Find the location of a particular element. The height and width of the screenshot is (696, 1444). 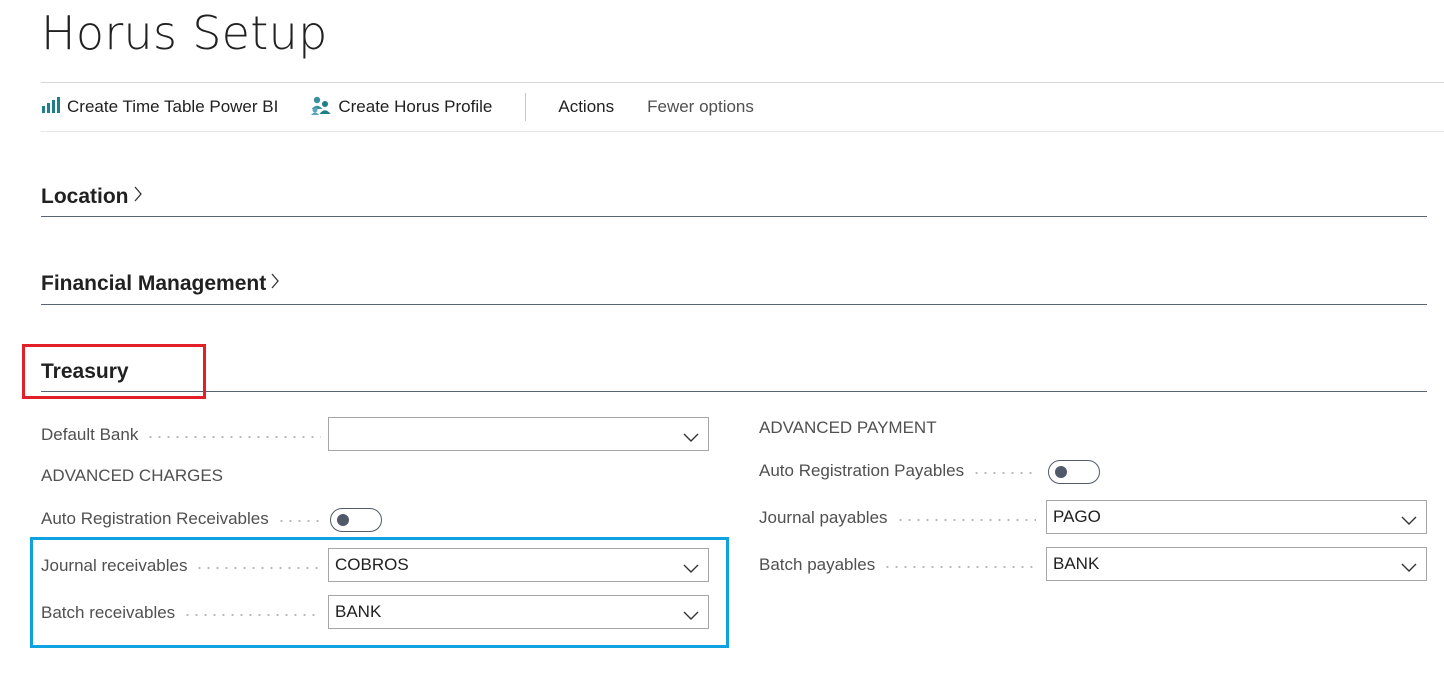

bar-chart-icon is located at coordinates (54, 107).